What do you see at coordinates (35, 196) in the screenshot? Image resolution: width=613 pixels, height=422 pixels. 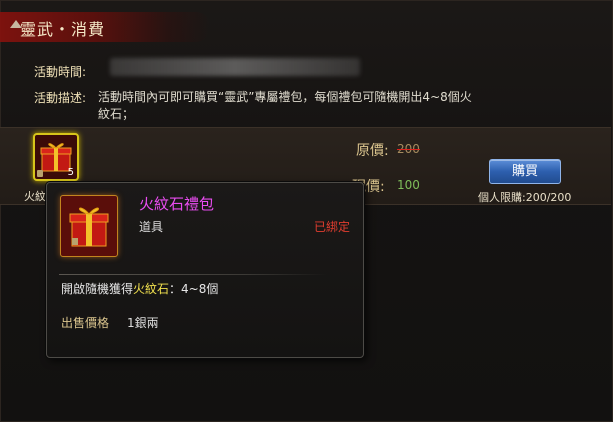 I see `item-name: 火紋` at bounding box center [35, 196].